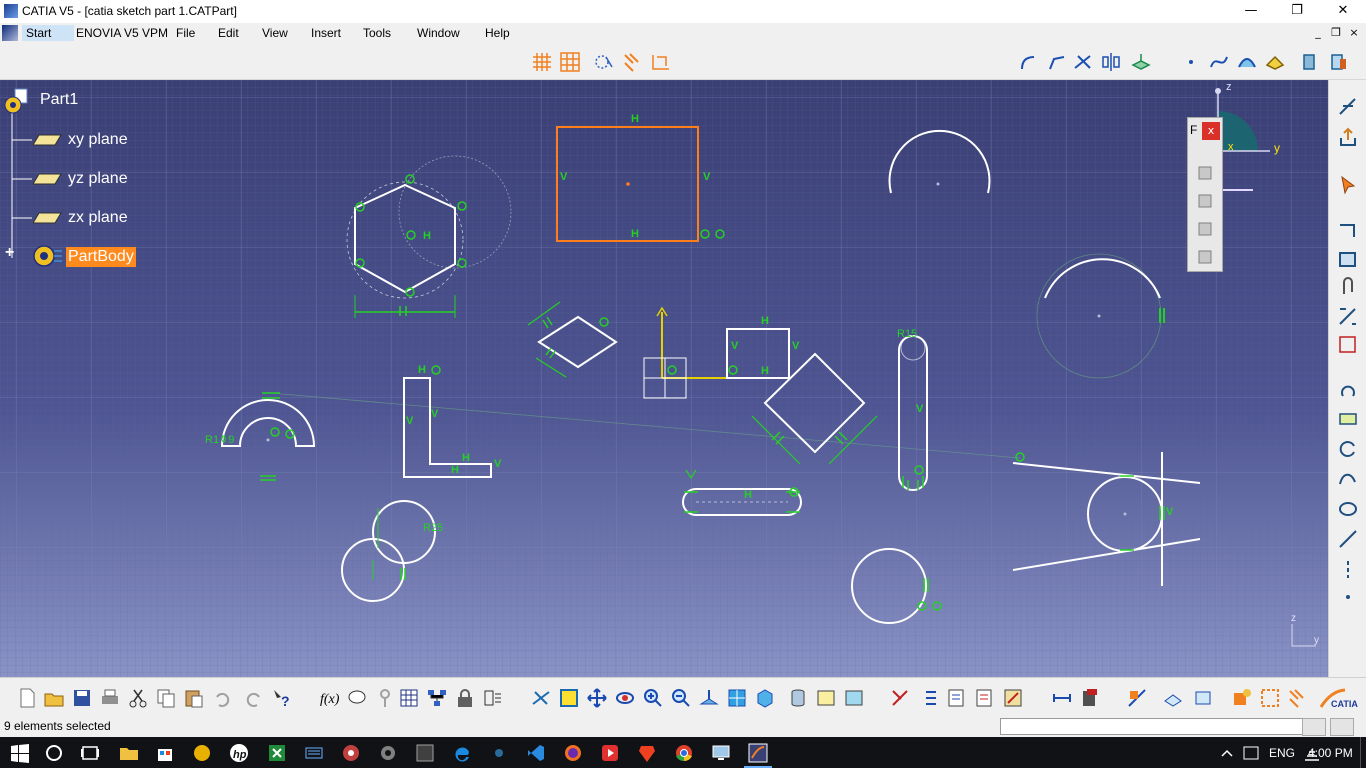 Image resolution: width=1366 pixels, height=768 pixels. Describe the element at coordinates (1203, 698) in the screenshot. I see `stack-icon` at that location.